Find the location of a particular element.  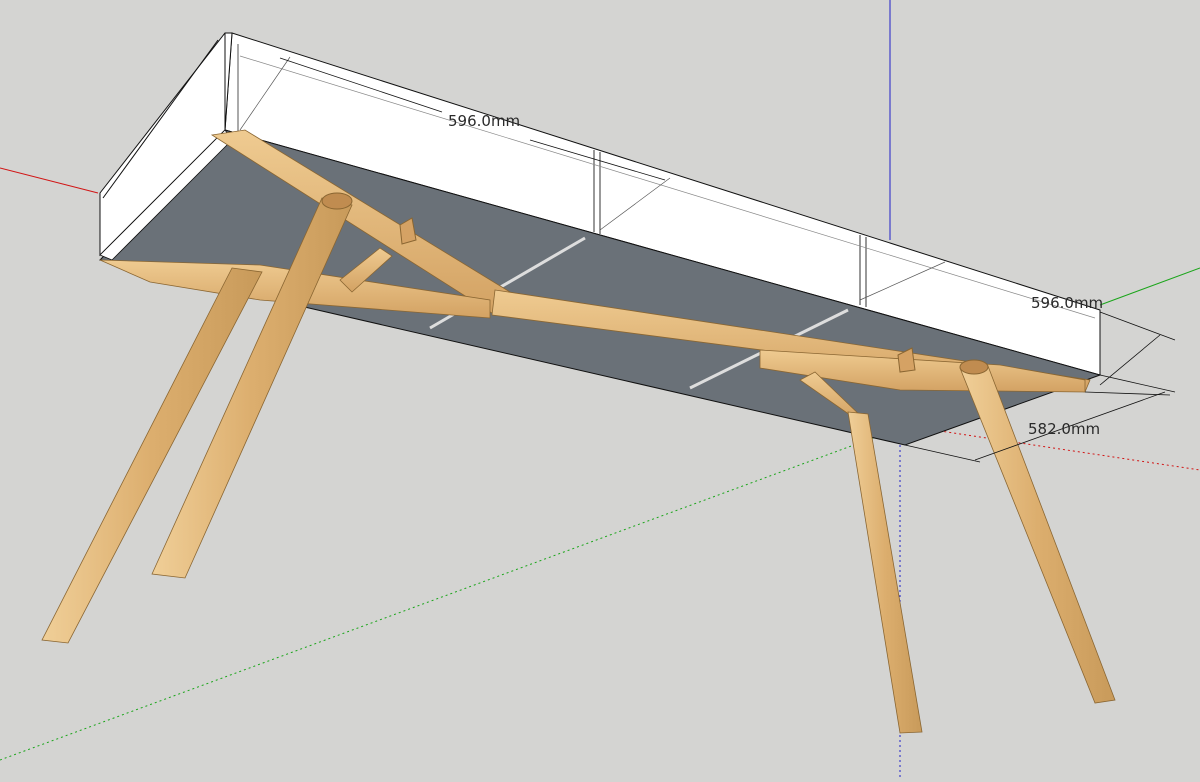

dimension-label-side-depth: 596.0mm is located at coordinates (1067, 303).